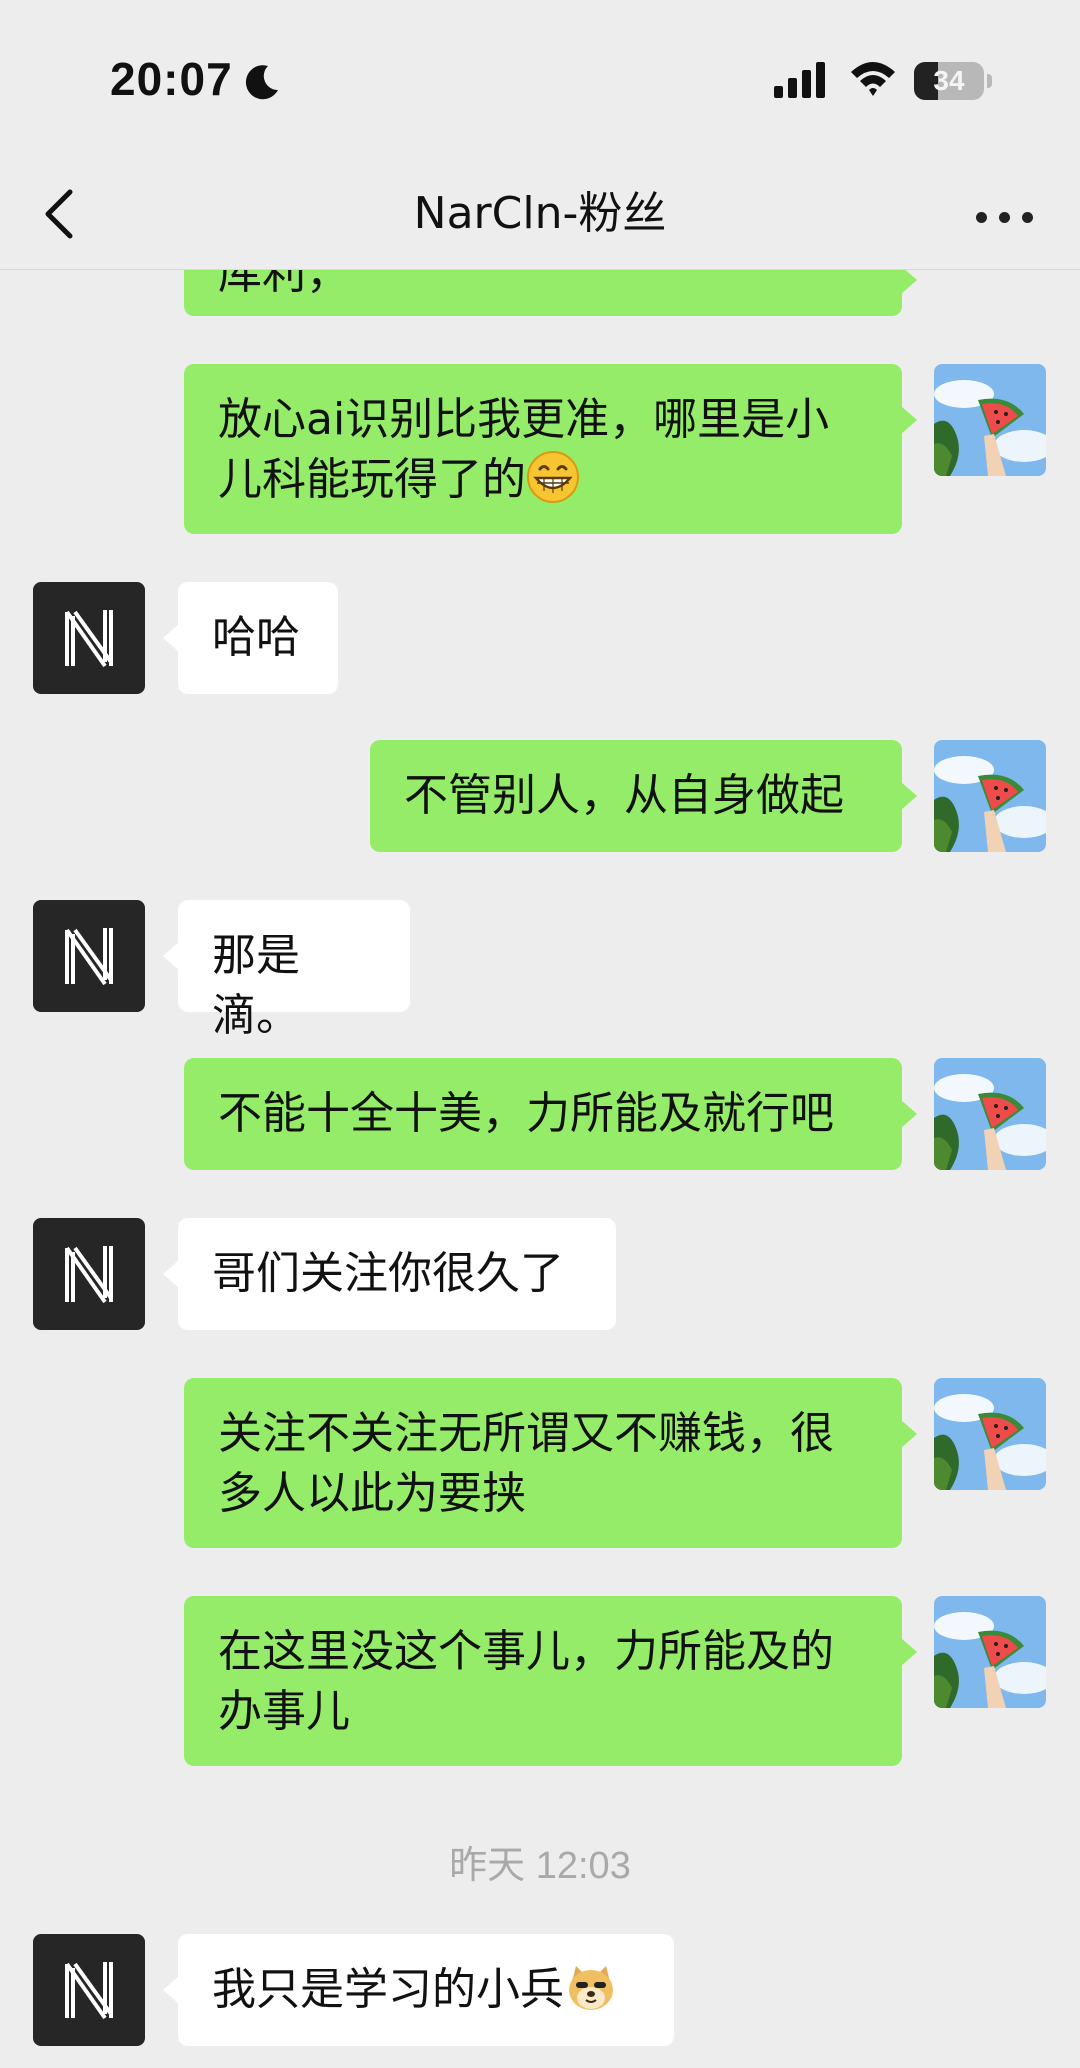  Describe the element at coordinates (59, 214) in the screenshot. I see `chevron-left-icon` at that location.